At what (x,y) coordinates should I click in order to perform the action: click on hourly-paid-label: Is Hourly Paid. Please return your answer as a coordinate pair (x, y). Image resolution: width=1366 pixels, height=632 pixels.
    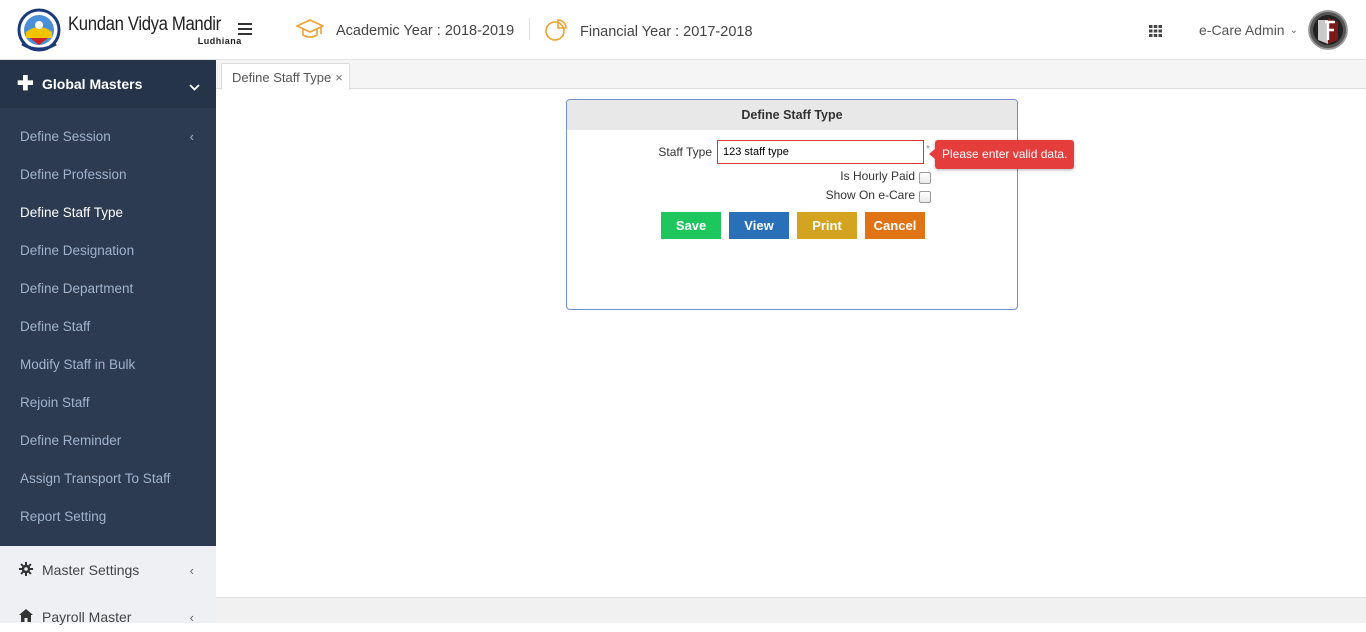
    Looking at the image, I should click on (877, 176).